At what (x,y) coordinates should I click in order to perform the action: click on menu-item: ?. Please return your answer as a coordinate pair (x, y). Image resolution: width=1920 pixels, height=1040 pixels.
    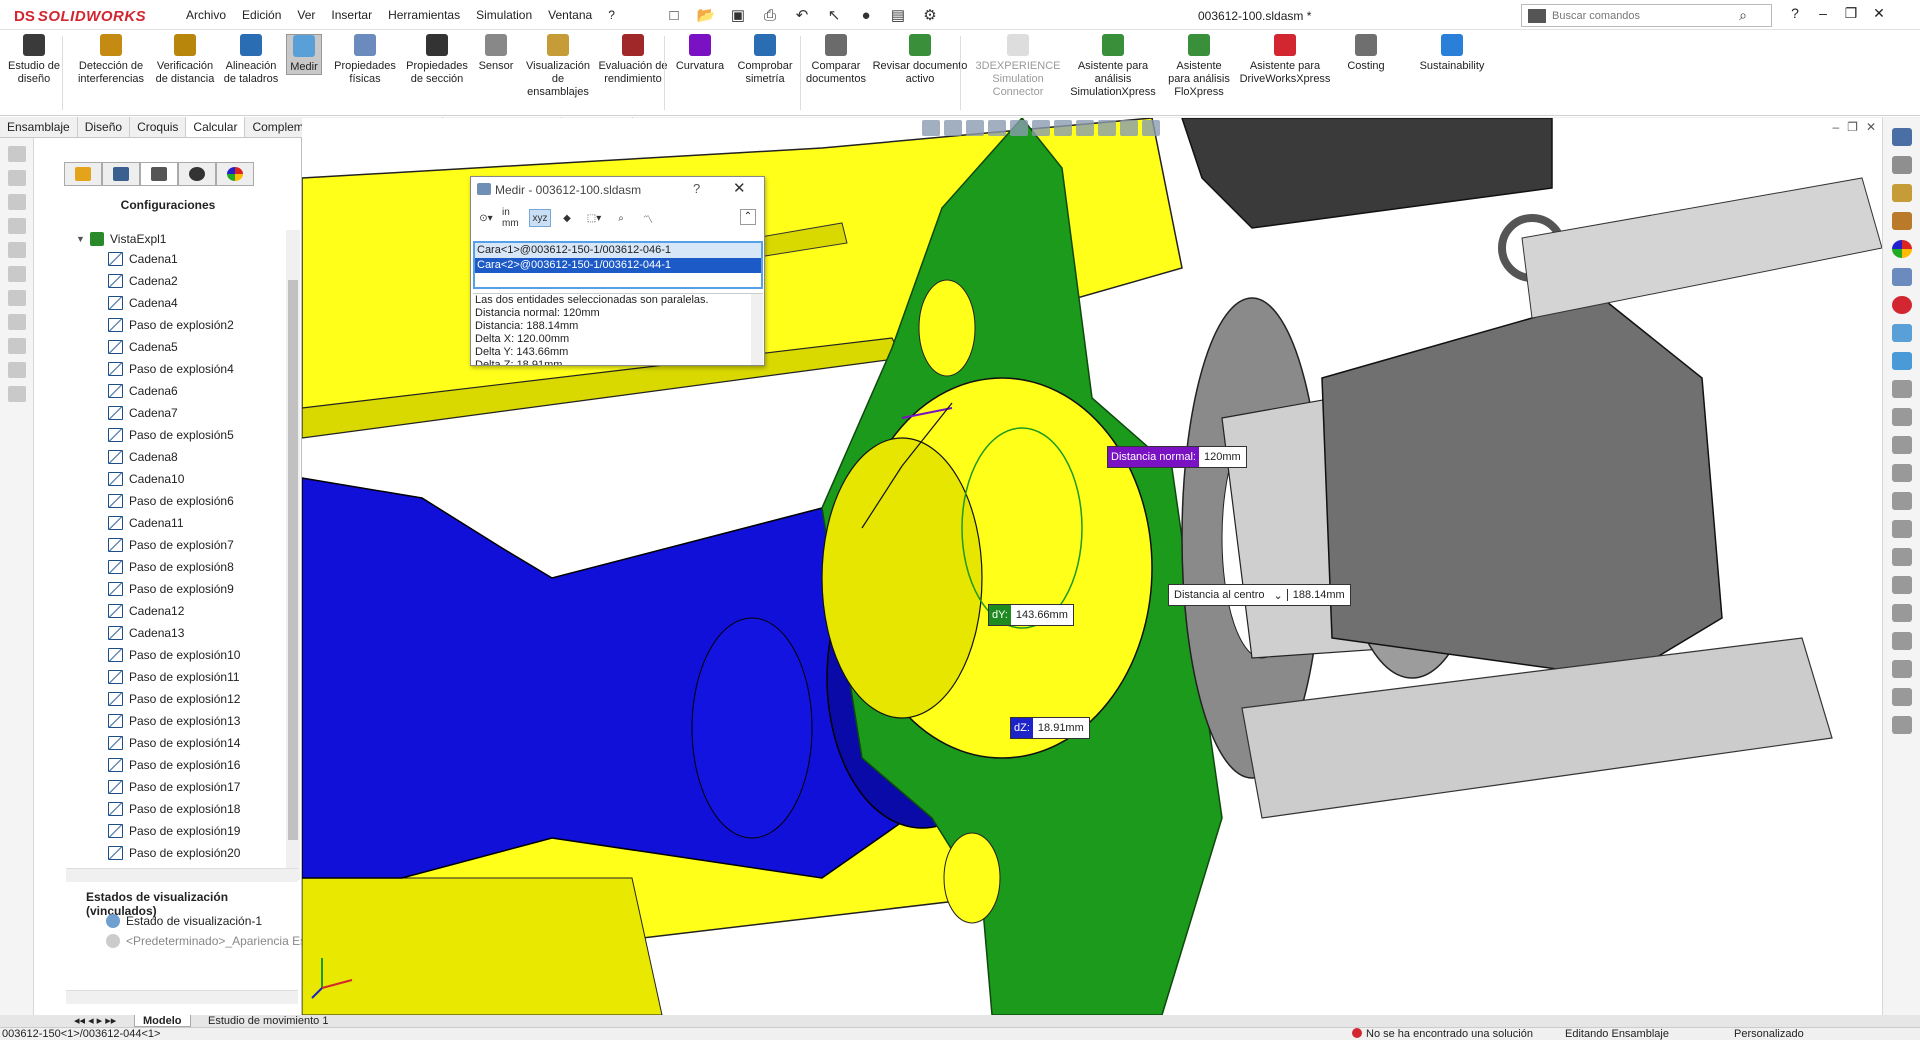
    Looking at the image, I should click on (611, 15).